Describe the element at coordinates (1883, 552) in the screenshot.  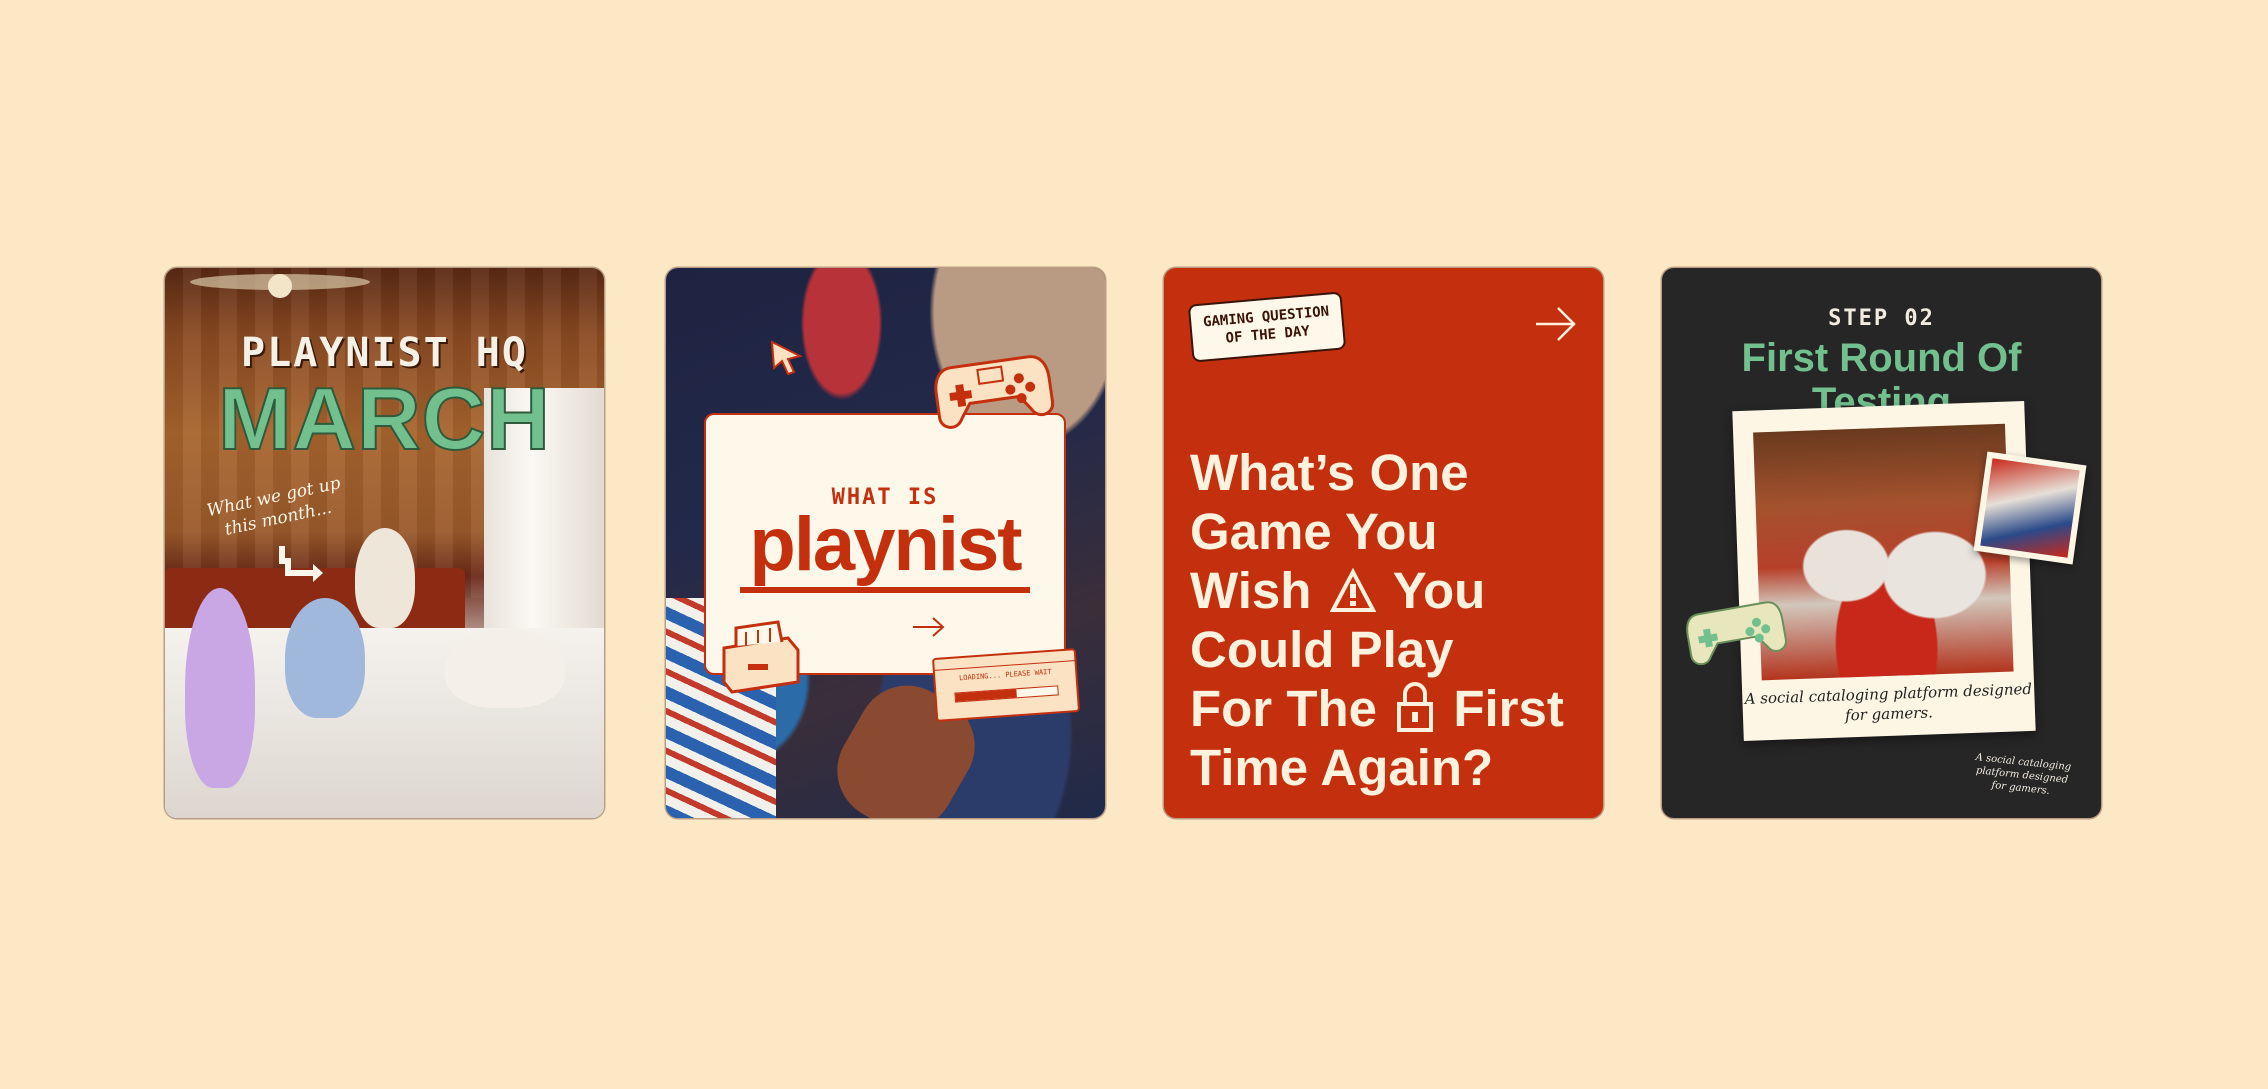
I see `gamers-photo` at that location.